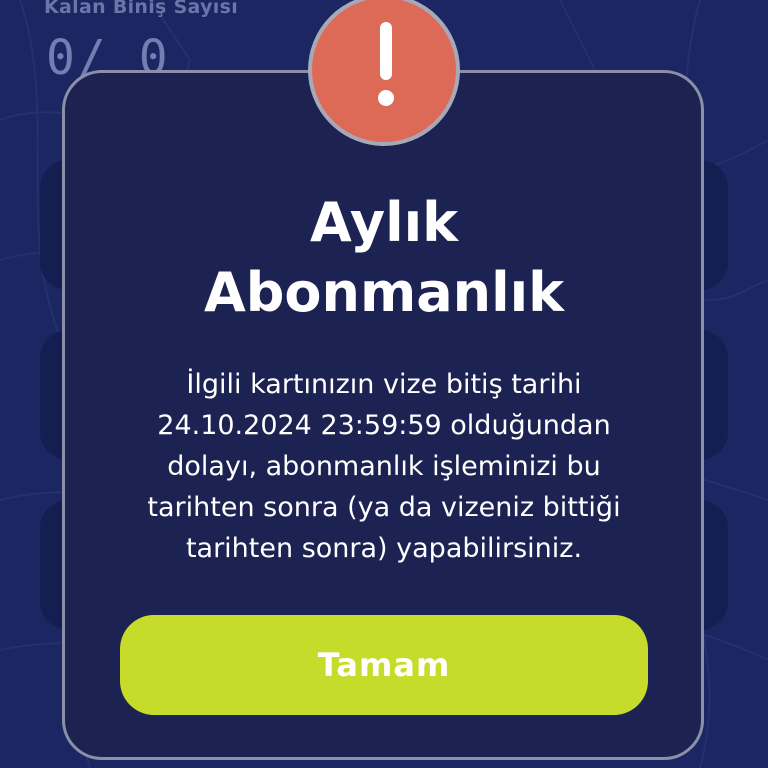 This screenshot has height=768, width=768. Describe the element at coordinates (384, 292) in the screenshot. I see `dialog-title-line2: Abonmanlık` at that location.